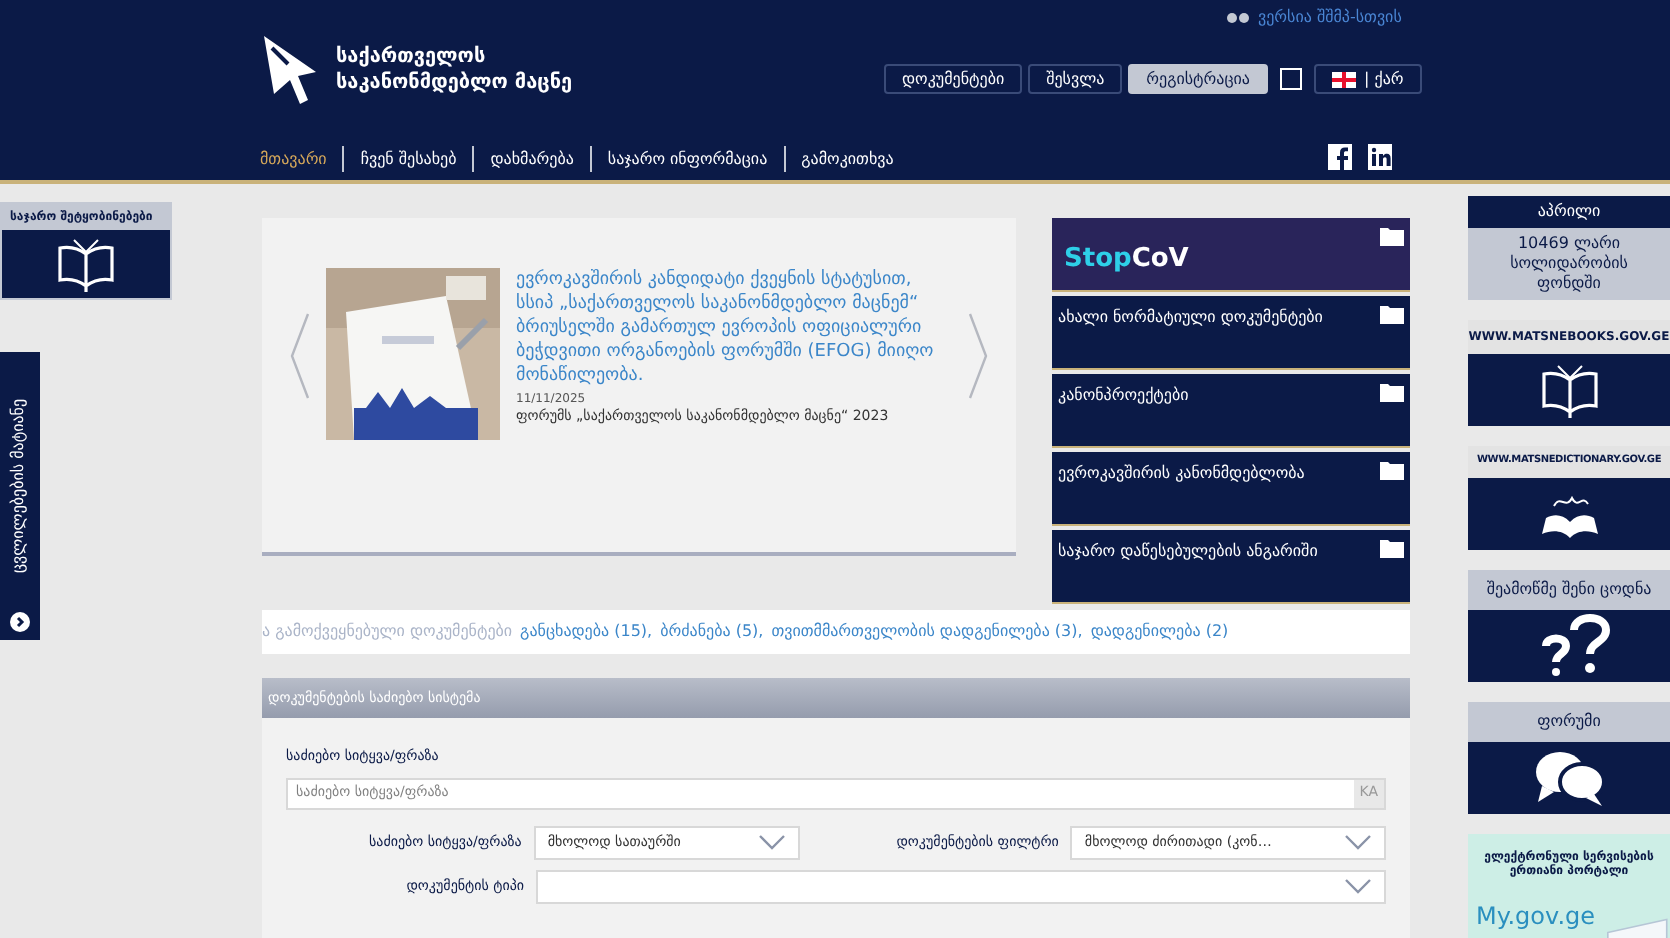 The image size is (1670, 938). Describe the element at coordinates (20, 622) in the screenshot. I see `chevron-right-icon` at that location.